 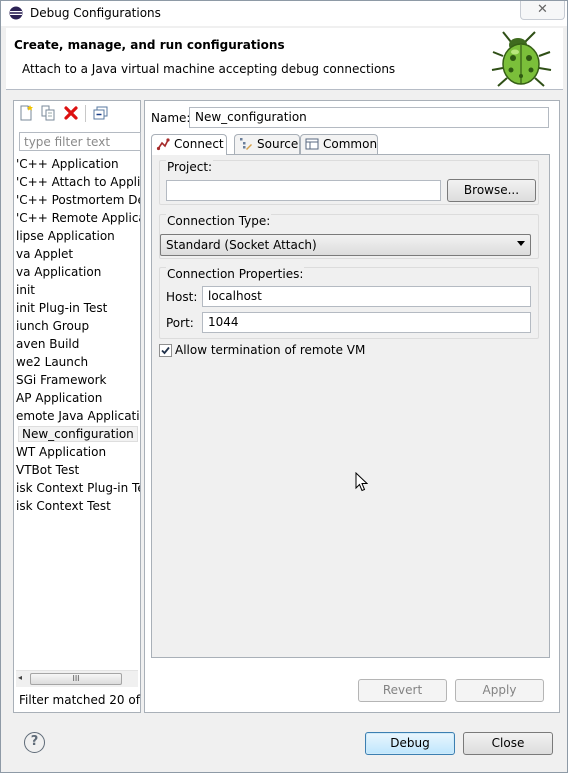 What do you see at coordinates (71, 113) in the screenshot?
I see `delete-icon` at bounding box center [71, 113].